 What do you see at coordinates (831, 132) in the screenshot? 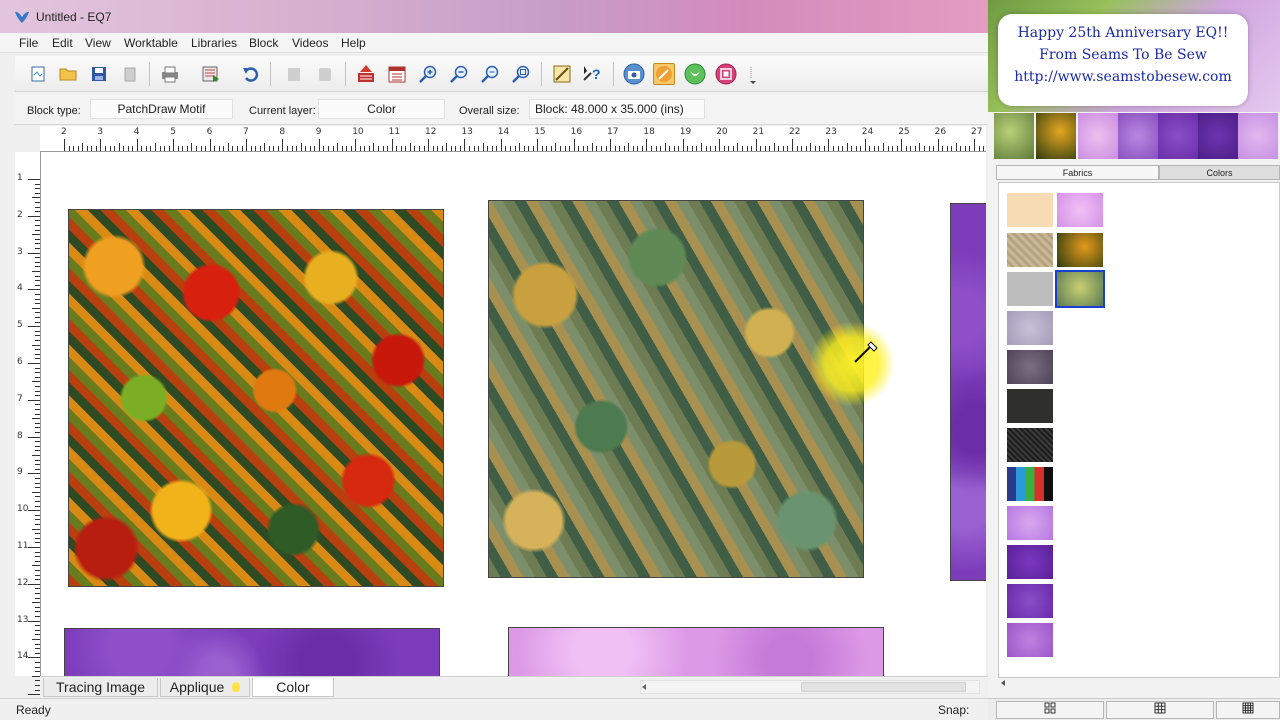
I see `ruler-h-label: 23` at bounding box center [831, 132].